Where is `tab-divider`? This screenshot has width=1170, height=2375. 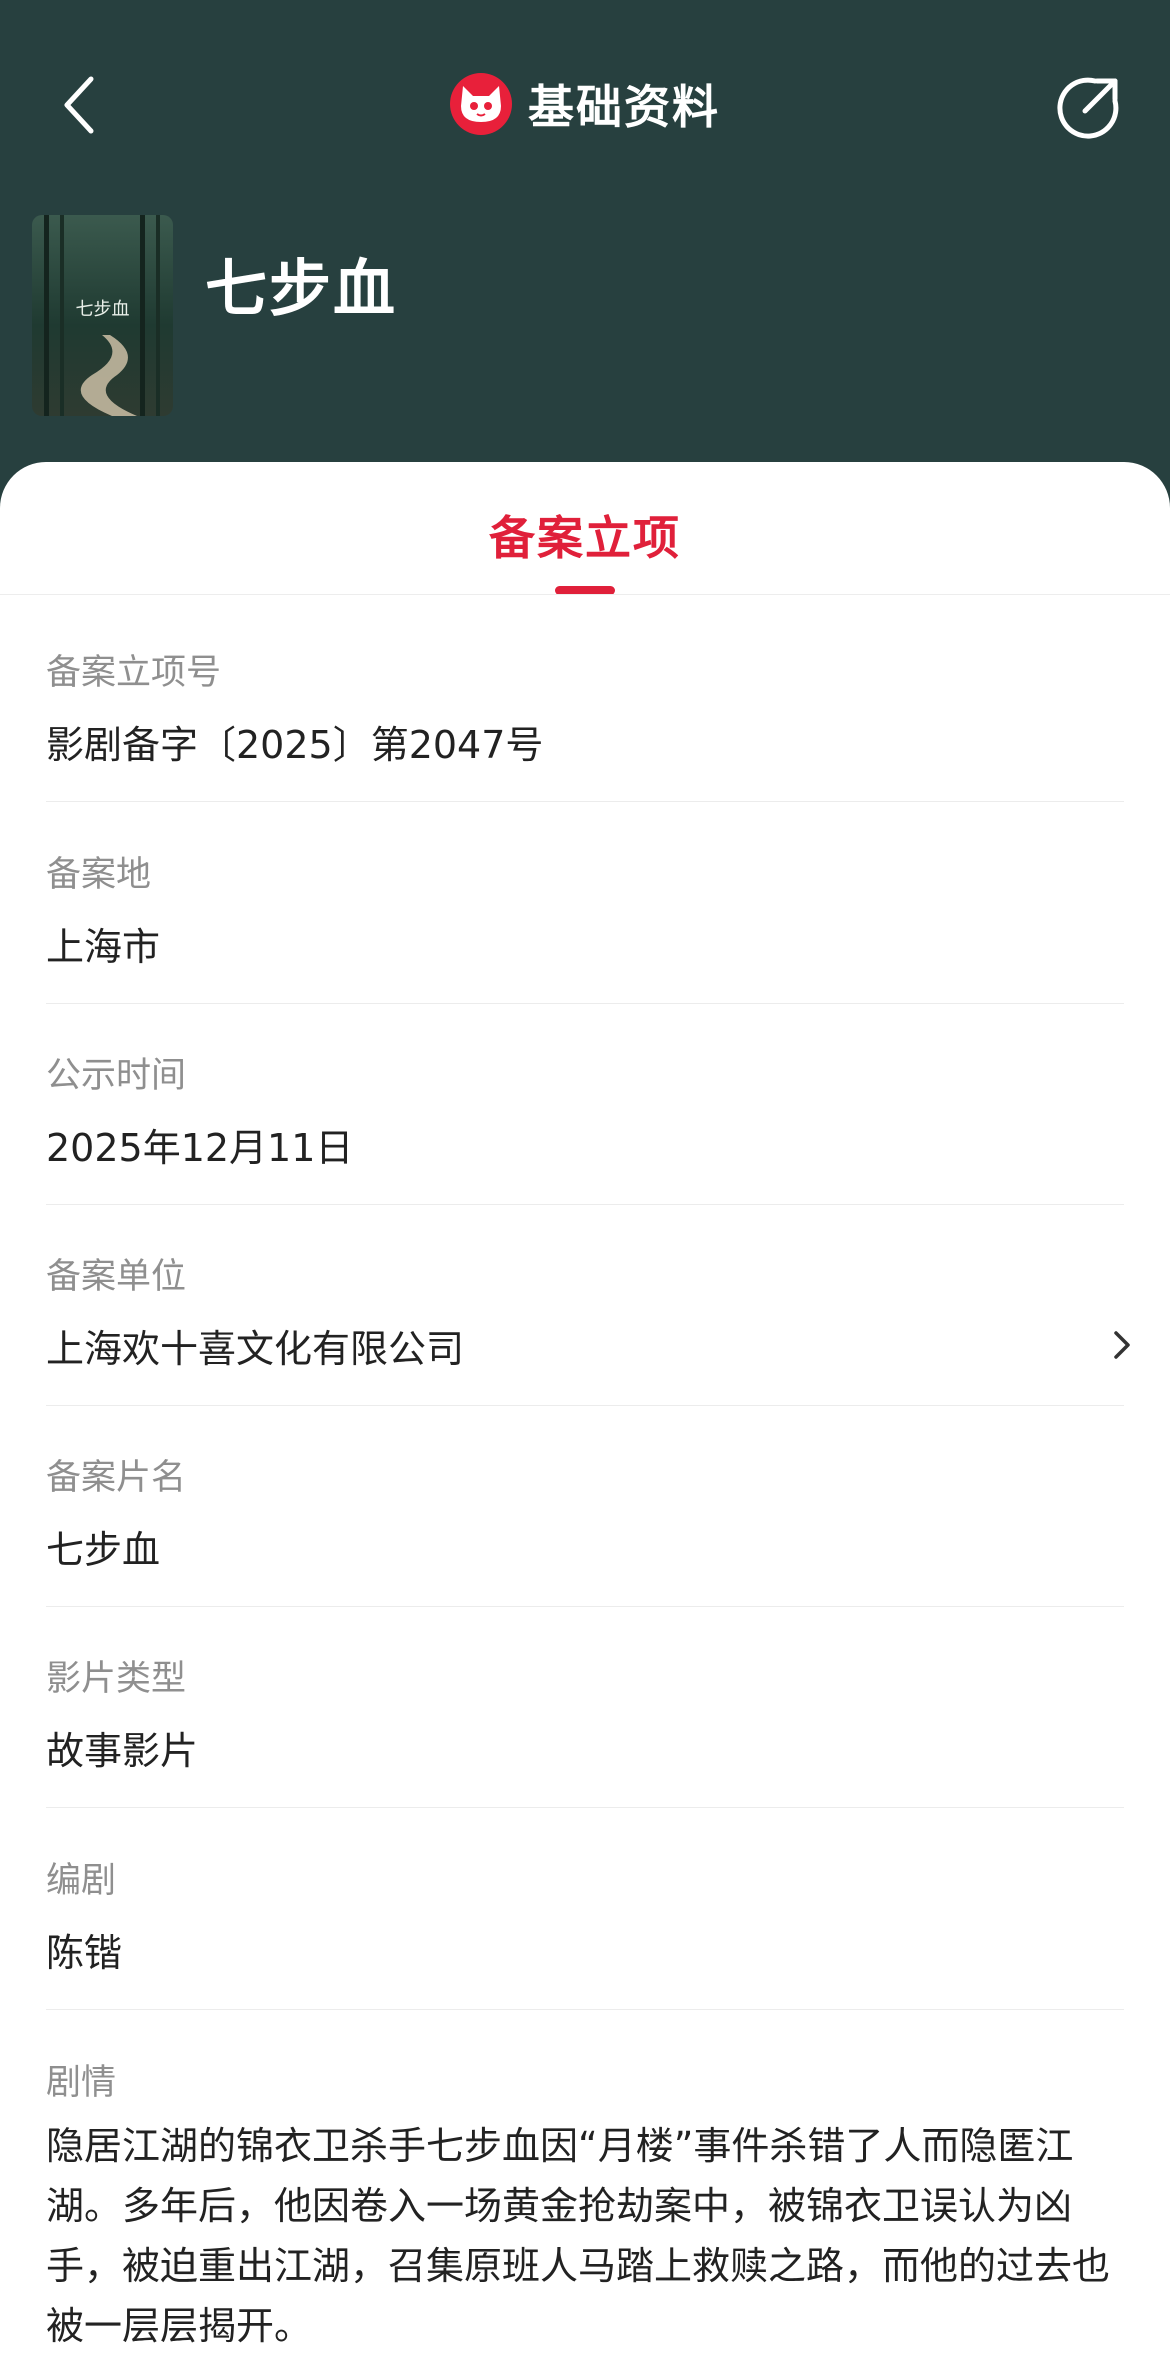
tab-divider is located at coordinates (585, 594).